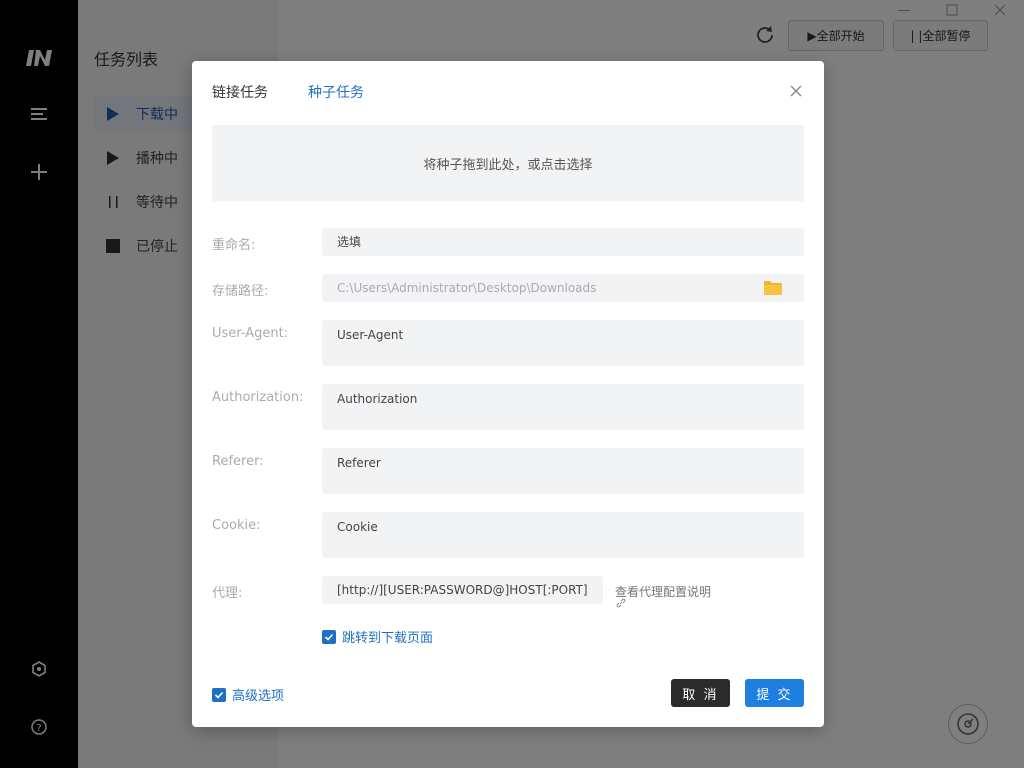 Image resolution: width=1024 pixels, height=768 pixels. What do you see at coordinates (508, 163) in the screenshot?
I see `torrent-dropzone: 将种子拖到此处，或点击选择` at bounding box center [508, 163].